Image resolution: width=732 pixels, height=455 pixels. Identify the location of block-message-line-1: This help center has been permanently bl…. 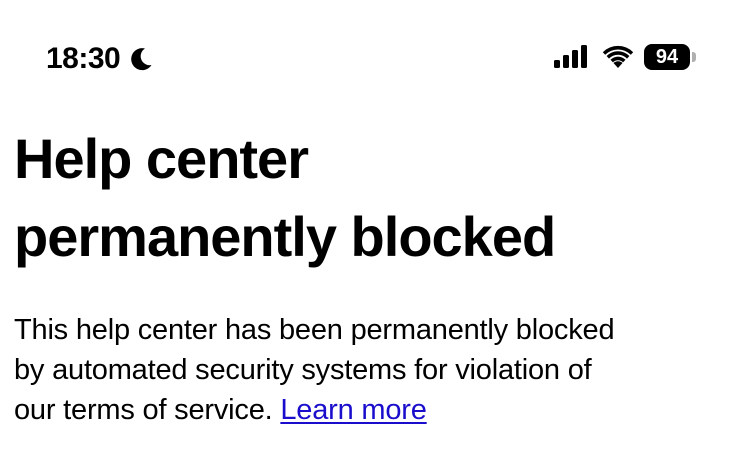
(314, 330).